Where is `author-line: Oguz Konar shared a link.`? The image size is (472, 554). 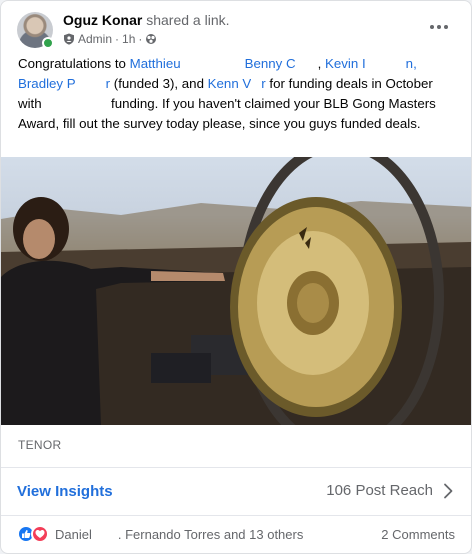 author-line: Oguz Konar shared a link. is located at coordinates (146, 20).